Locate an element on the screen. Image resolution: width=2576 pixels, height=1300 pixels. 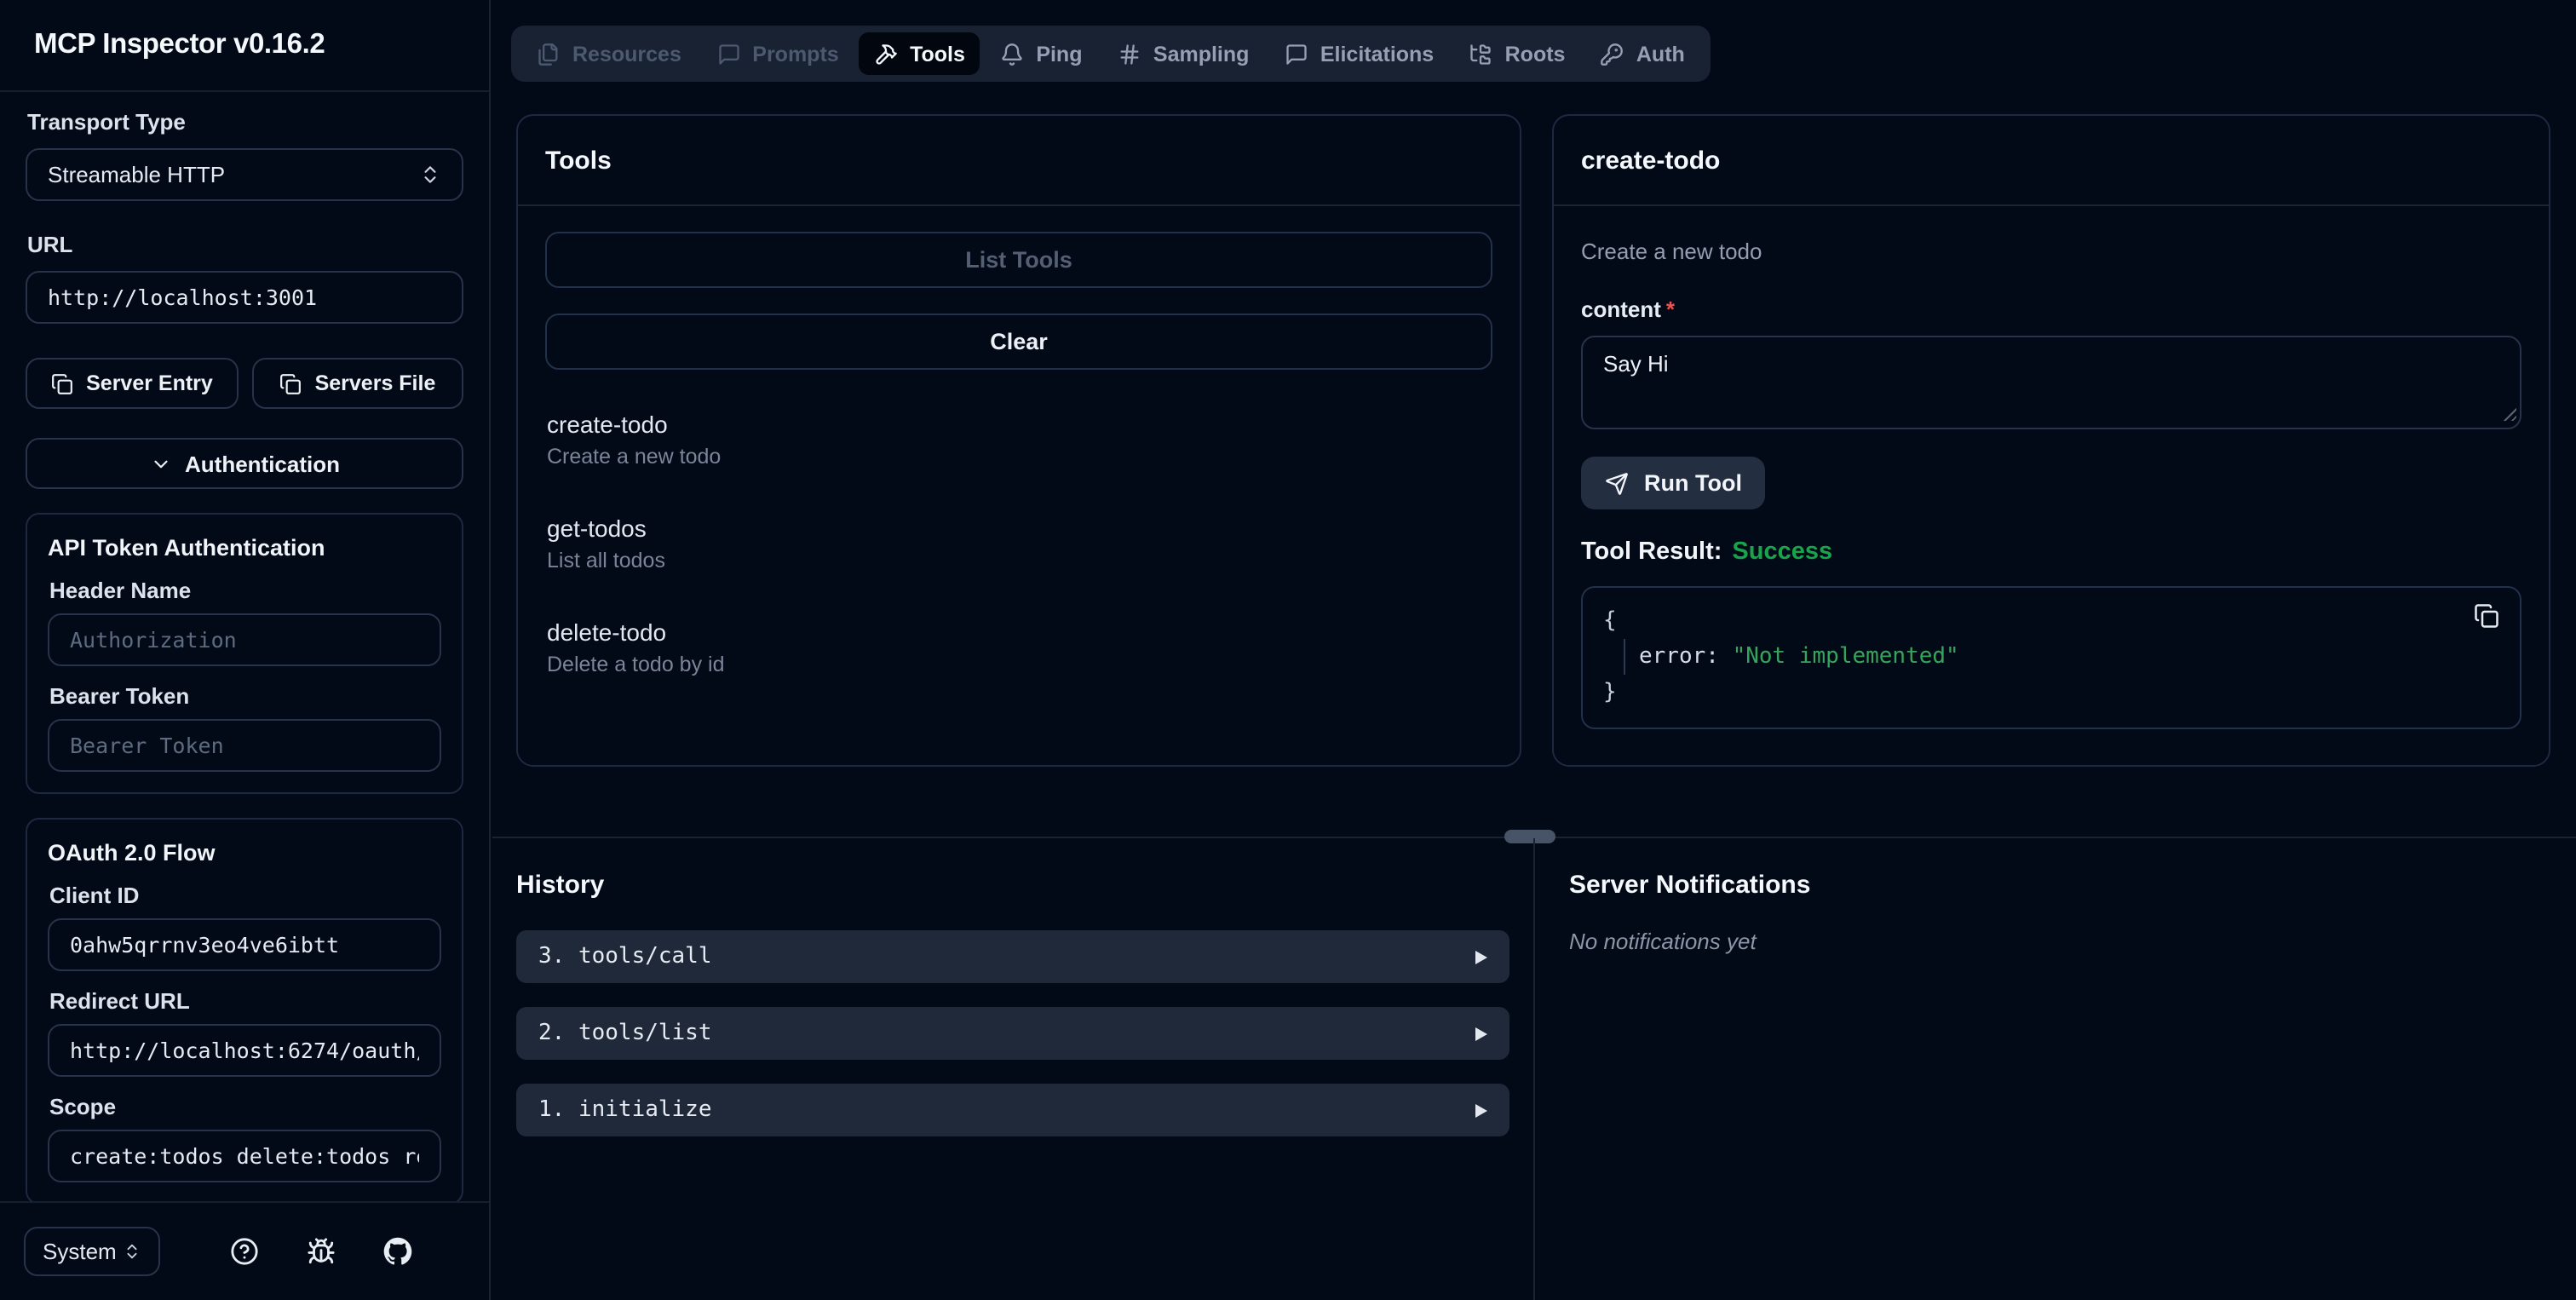
report-bug-button is located at coordinates (320, 1251).